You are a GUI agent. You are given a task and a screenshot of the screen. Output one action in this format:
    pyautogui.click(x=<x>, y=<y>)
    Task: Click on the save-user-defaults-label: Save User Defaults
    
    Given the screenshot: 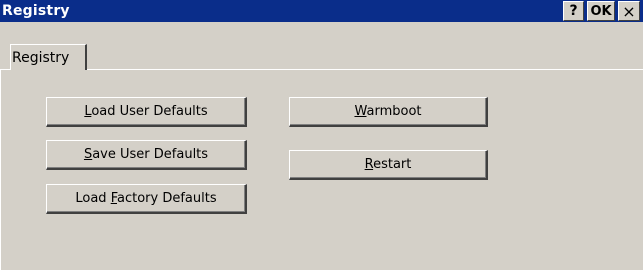 What is the action you would take?
    pyautogui.click(x=146, y=154)
    